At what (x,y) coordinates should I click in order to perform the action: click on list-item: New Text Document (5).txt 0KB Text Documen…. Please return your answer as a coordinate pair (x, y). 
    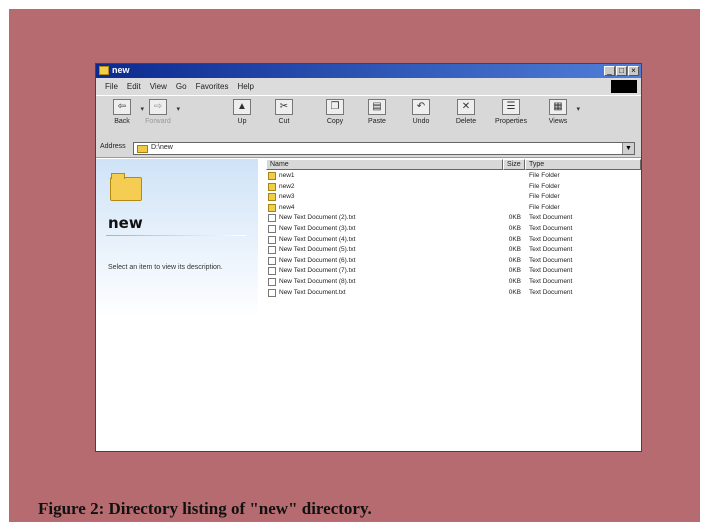
    Looking at the image, I should click on (453, 250).